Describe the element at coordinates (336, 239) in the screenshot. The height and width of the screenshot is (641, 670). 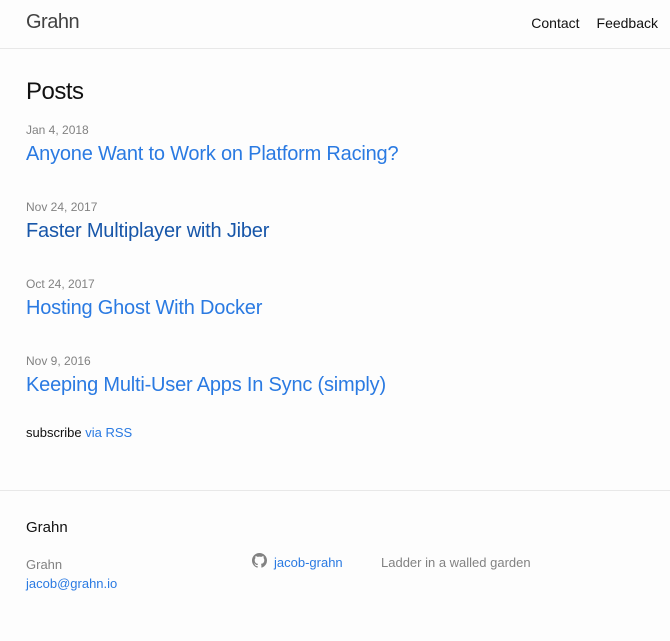
I see `post-link: Faster Multiplayer with Jiber` at that location.